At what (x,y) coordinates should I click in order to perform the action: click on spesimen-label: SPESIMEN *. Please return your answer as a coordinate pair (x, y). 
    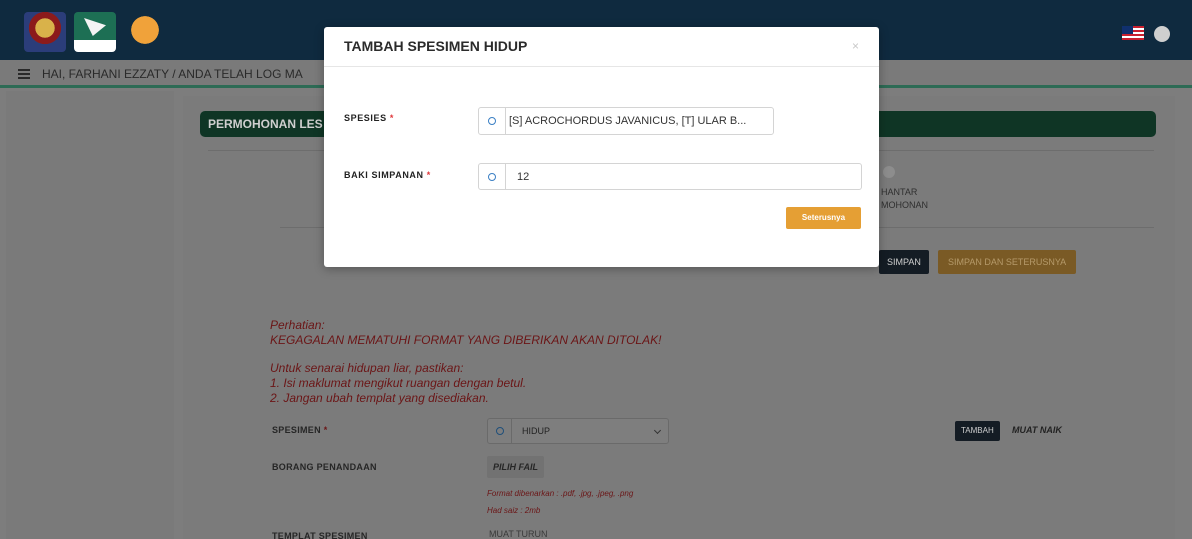
    Looking at the image, I should click on (300, 430).